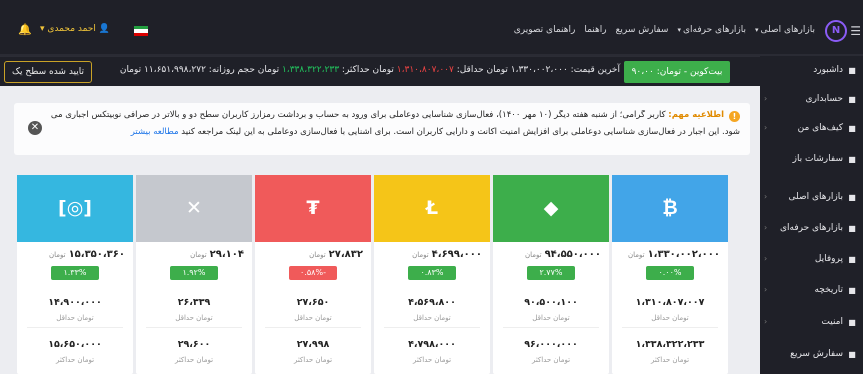 This screenshot has width=863, height=374. I want to click on change-badge: ۰.۸۳%, so click(432, 273).